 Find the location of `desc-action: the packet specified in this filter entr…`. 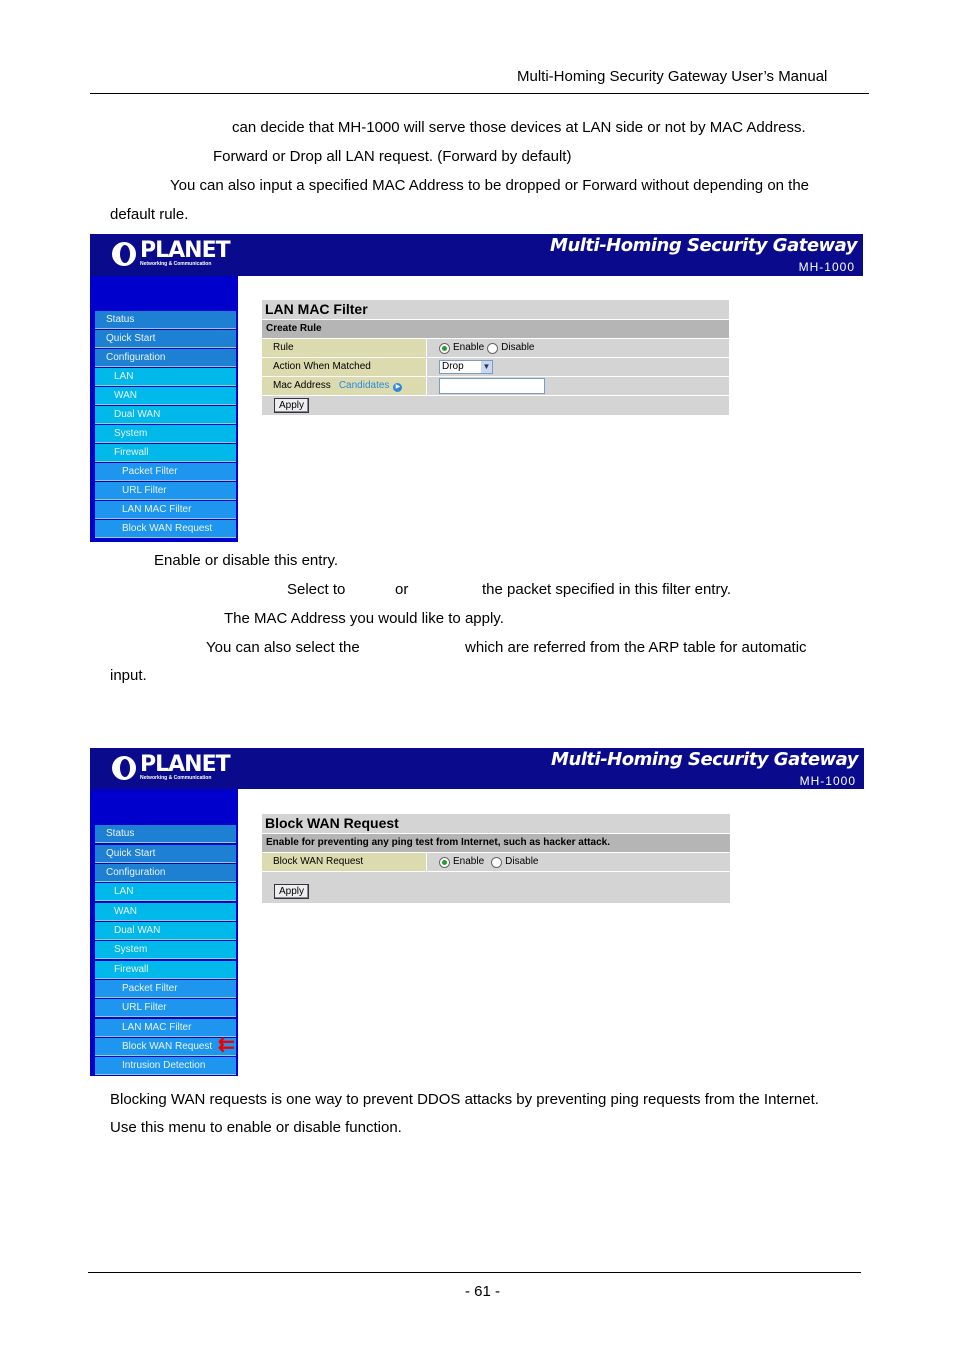

desc-action: the packet specified in this filter entr… is located at coordinates (607, 589).